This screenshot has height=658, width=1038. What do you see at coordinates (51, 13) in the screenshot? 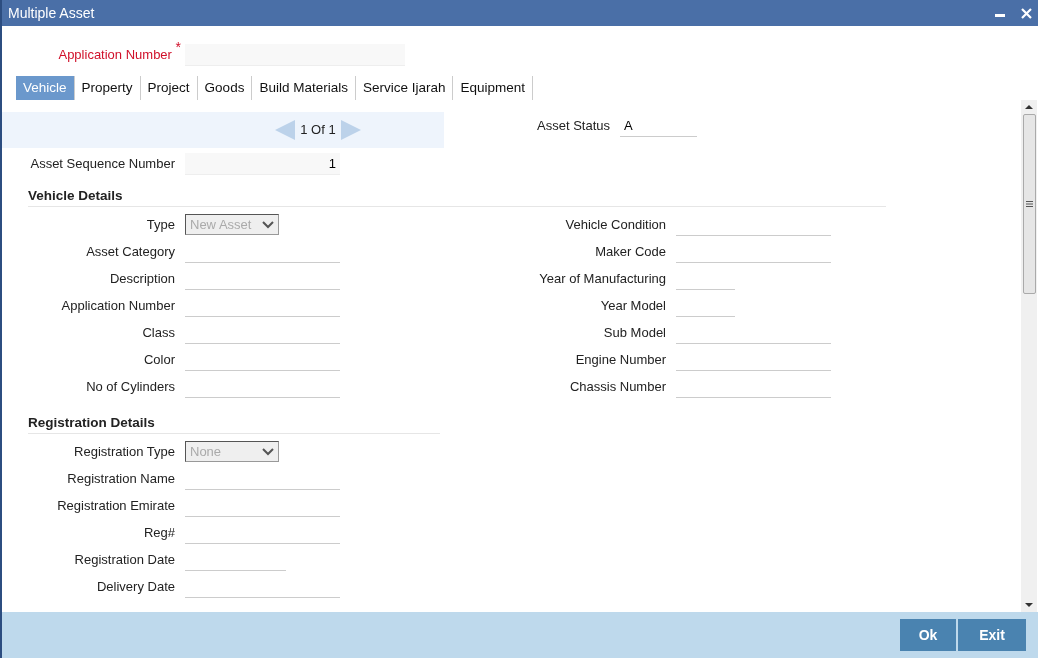
I see `window-title: Multiple Asset` at bounding box center [51, 13].